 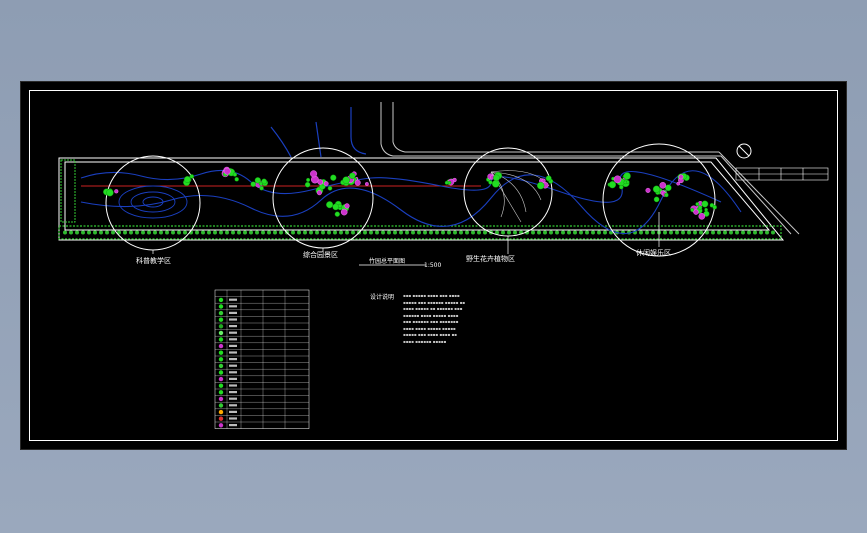 I want to click on hedge-dots, so click(x=419, y=232).